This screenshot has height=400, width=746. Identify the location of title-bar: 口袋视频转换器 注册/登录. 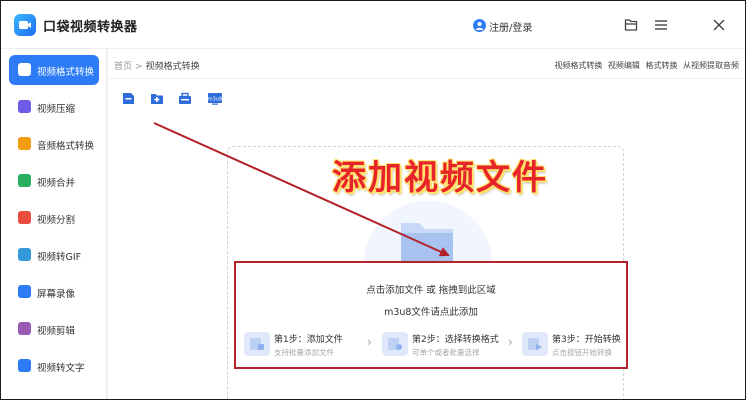
(373, 25).